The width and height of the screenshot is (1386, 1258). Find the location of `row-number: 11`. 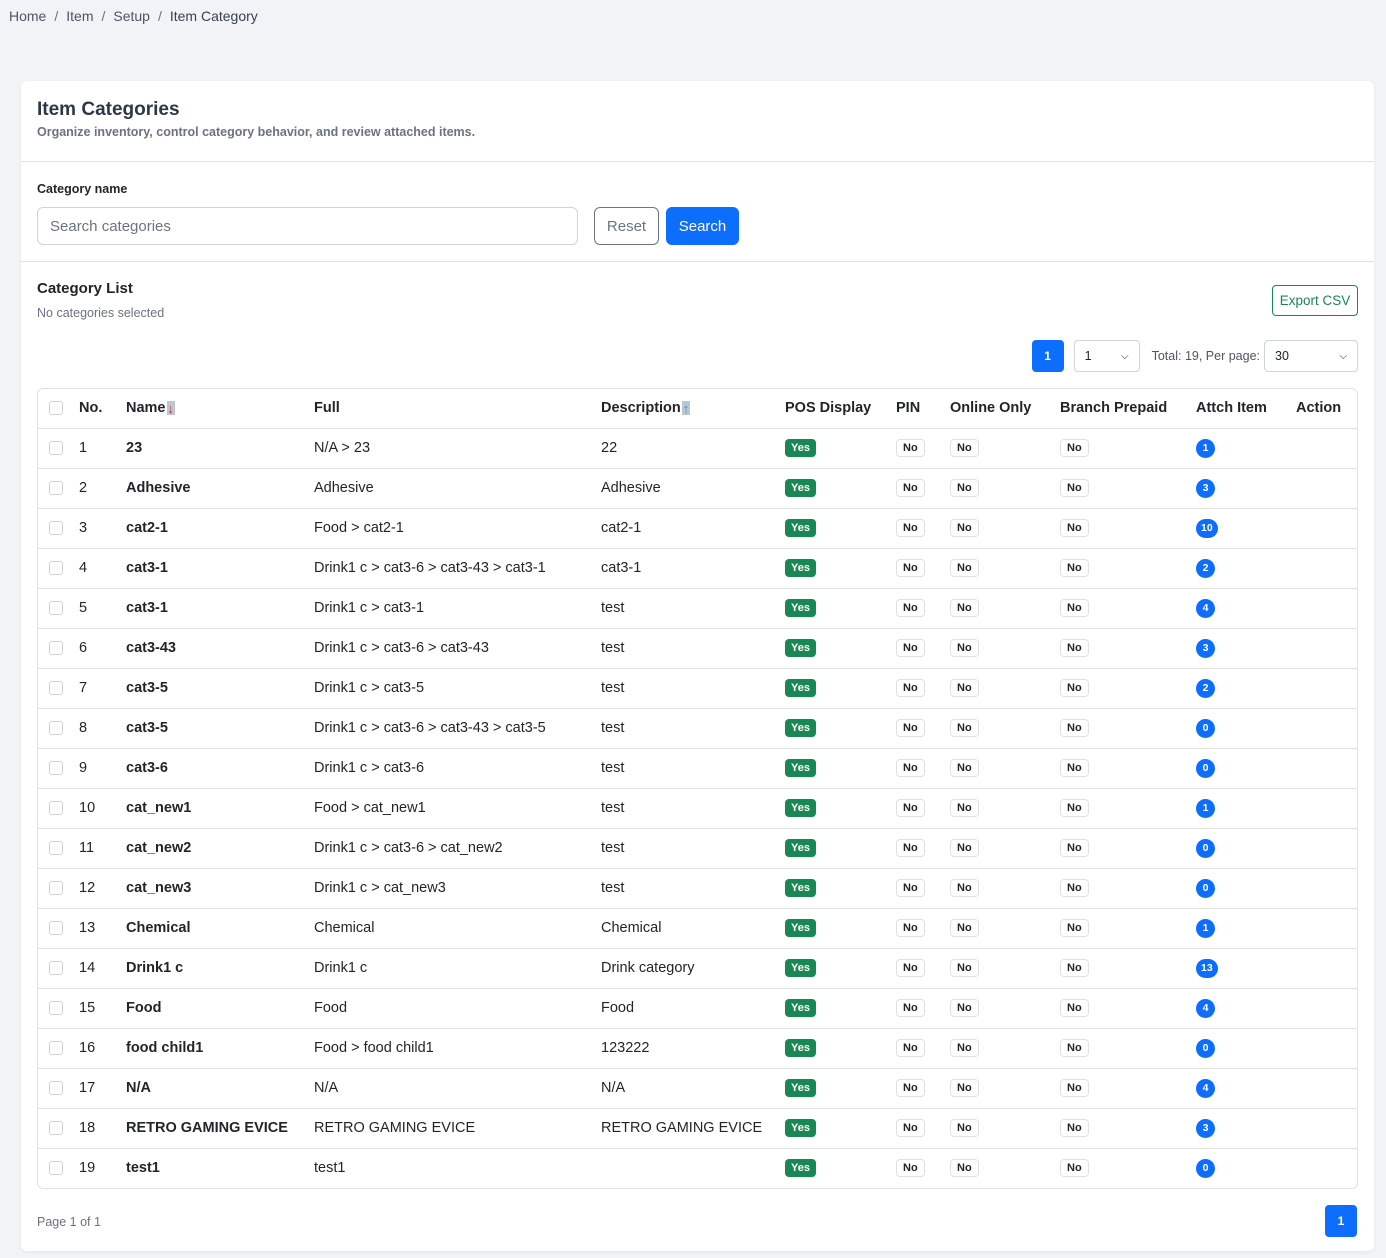

row-number: 11 is located at coordinates (102, 848).